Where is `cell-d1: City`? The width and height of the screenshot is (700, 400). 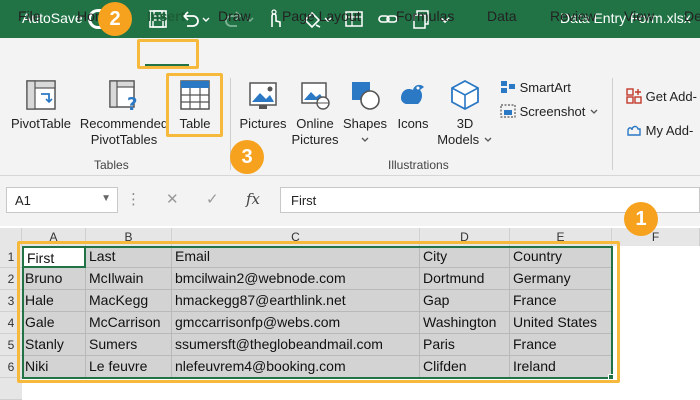 cell-d1: City is located at coordinates (465, 257).